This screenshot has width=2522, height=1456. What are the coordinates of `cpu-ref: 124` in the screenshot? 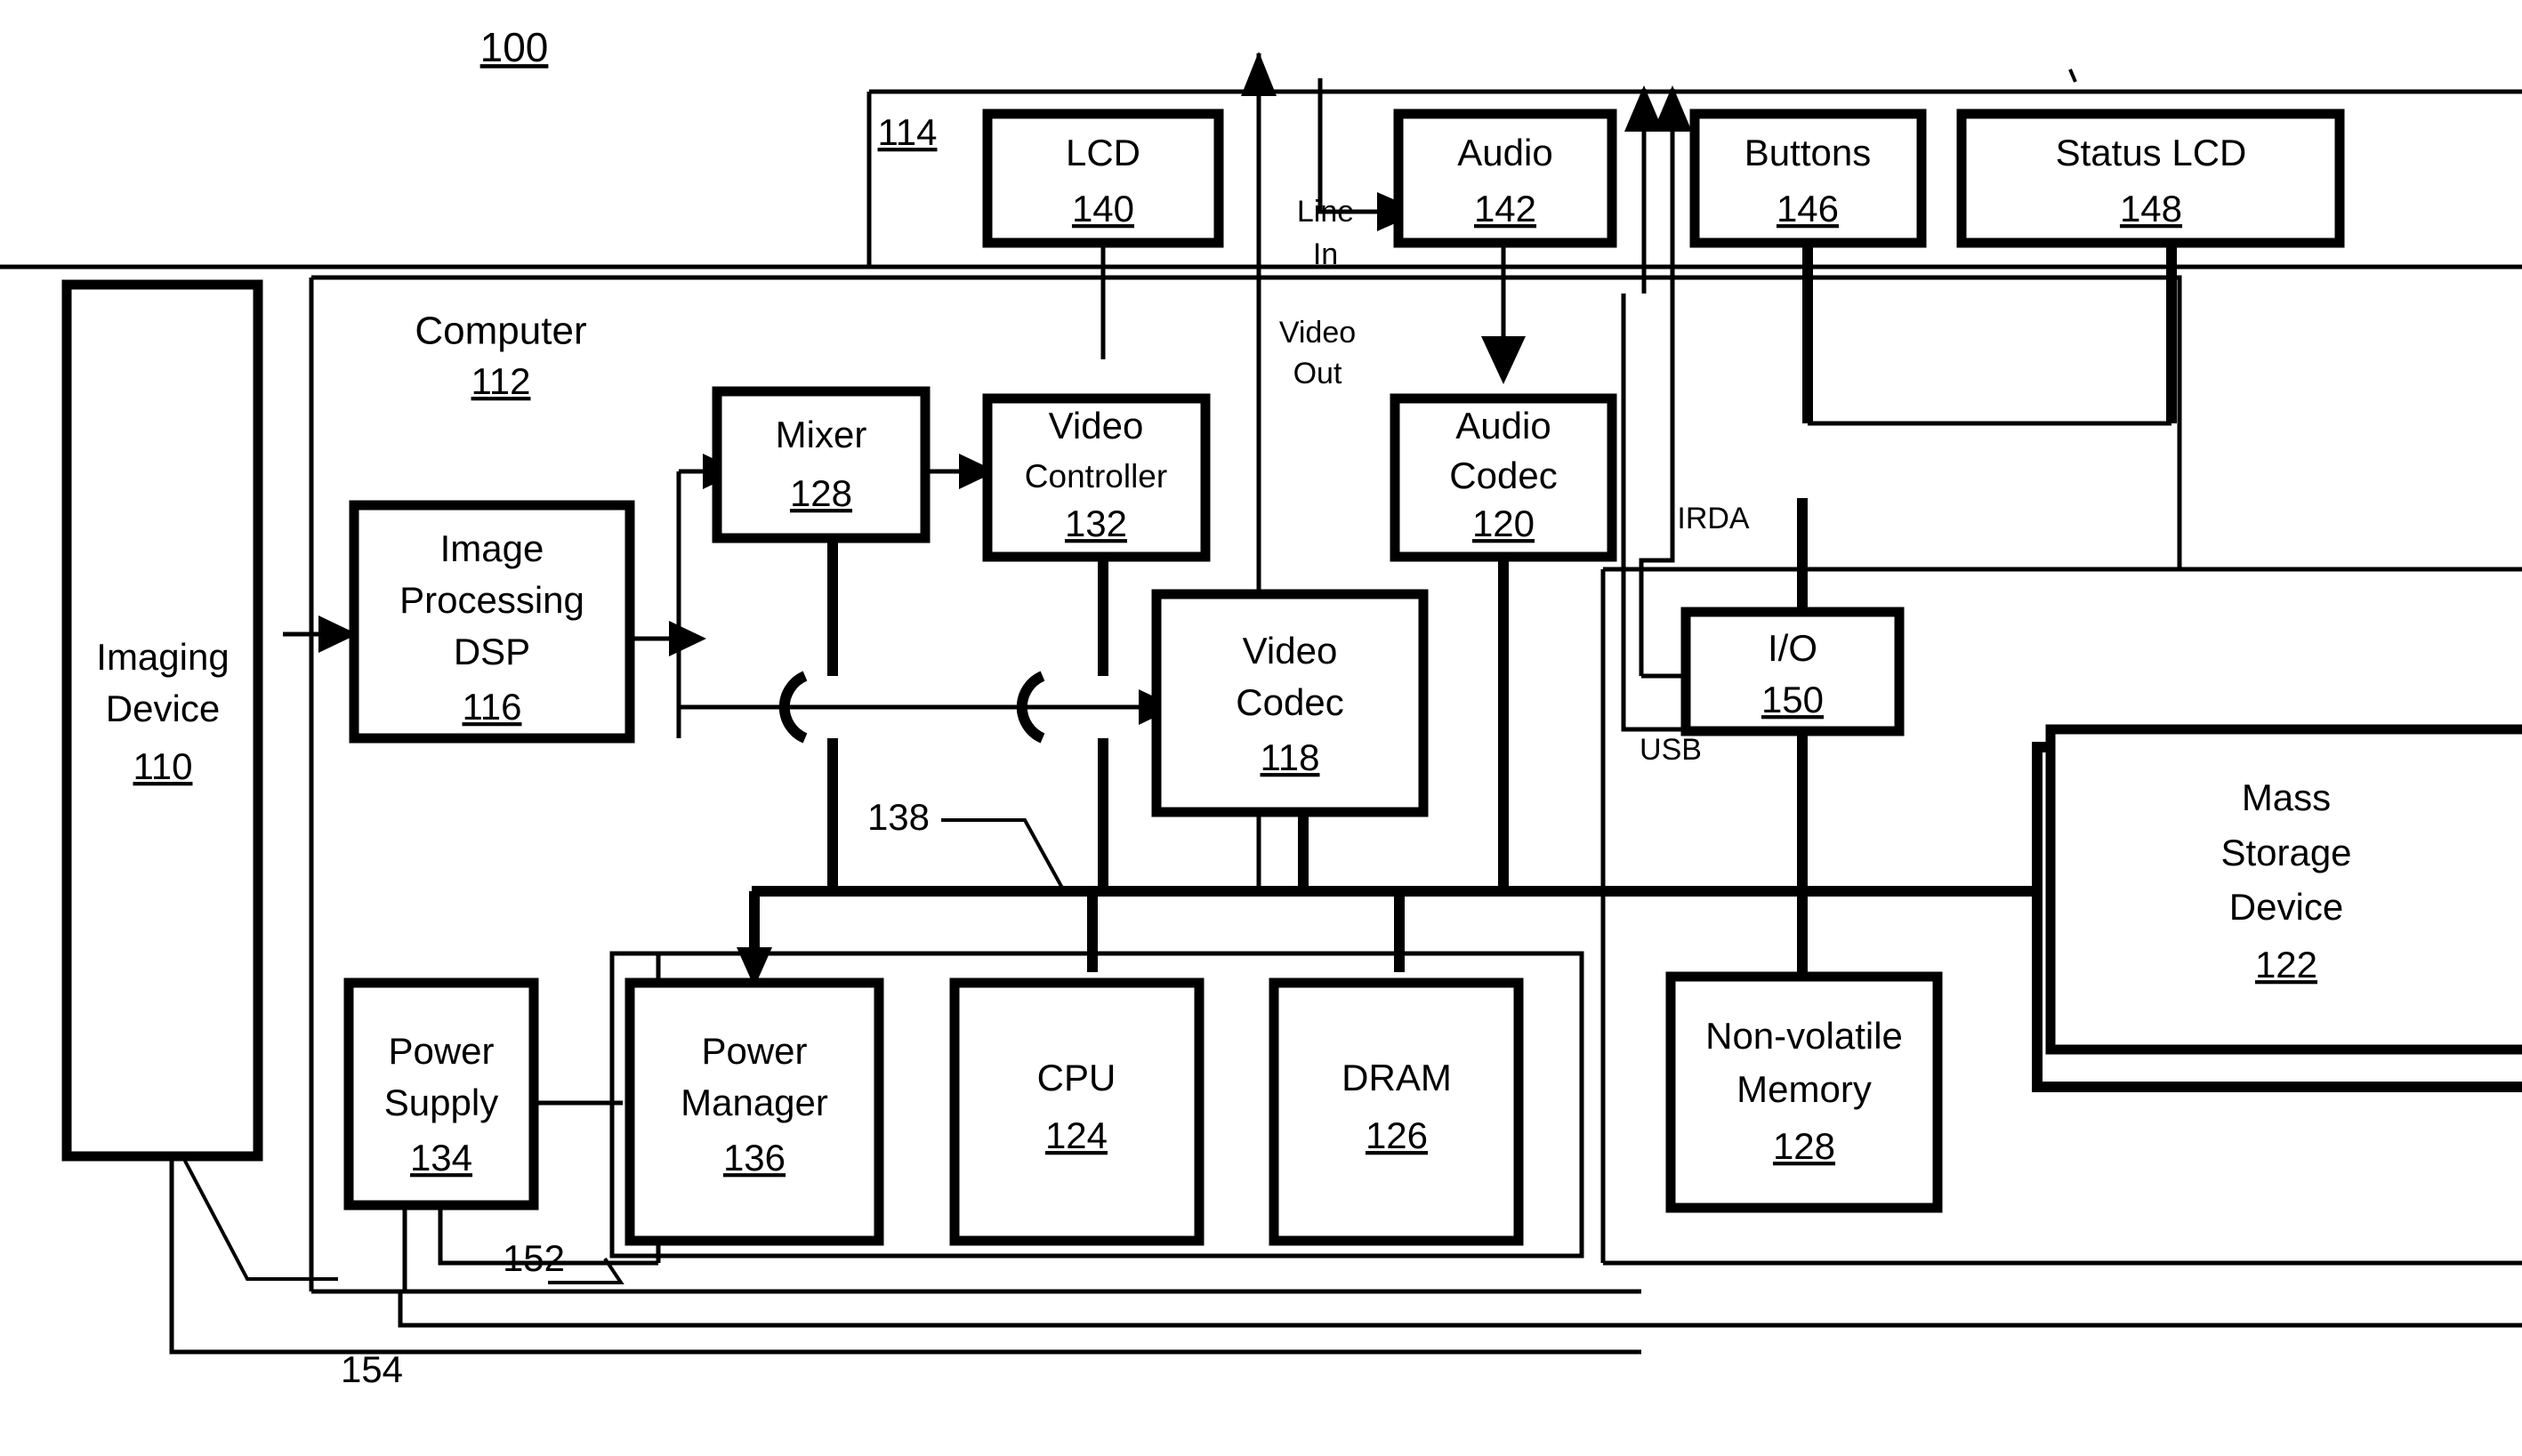 It's located at (1076, 1135).